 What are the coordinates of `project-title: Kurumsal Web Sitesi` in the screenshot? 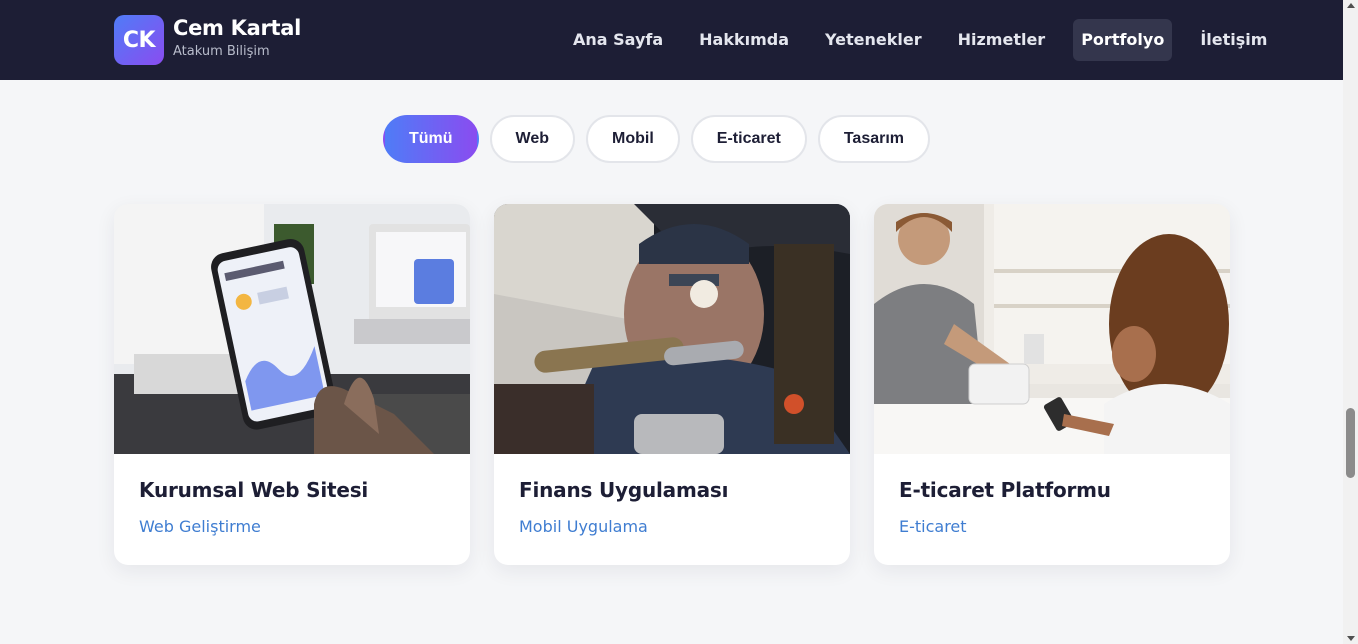 It's located at (254, 490).